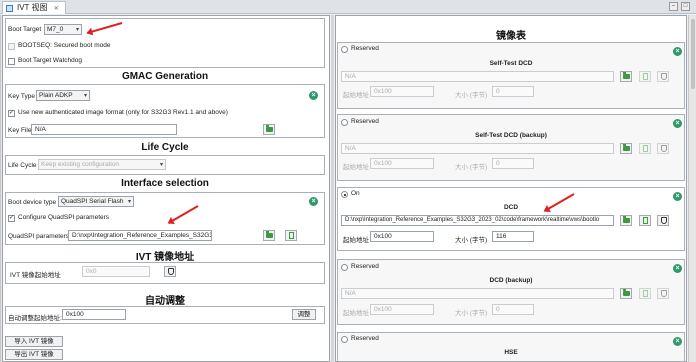 The image size is (696, 362). Describe the element at coordinates (20, 130) in the screenshot. I see `key-file-label: Key File` at that location.